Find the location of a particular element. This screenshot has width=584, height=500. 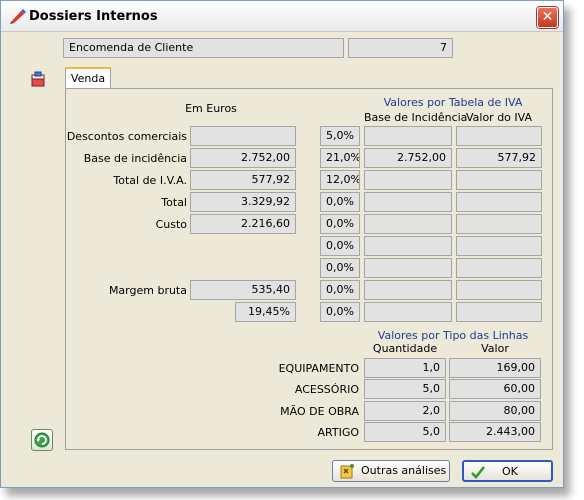

iva-rate-field: 21,0% is located at coordinates (340, 158).